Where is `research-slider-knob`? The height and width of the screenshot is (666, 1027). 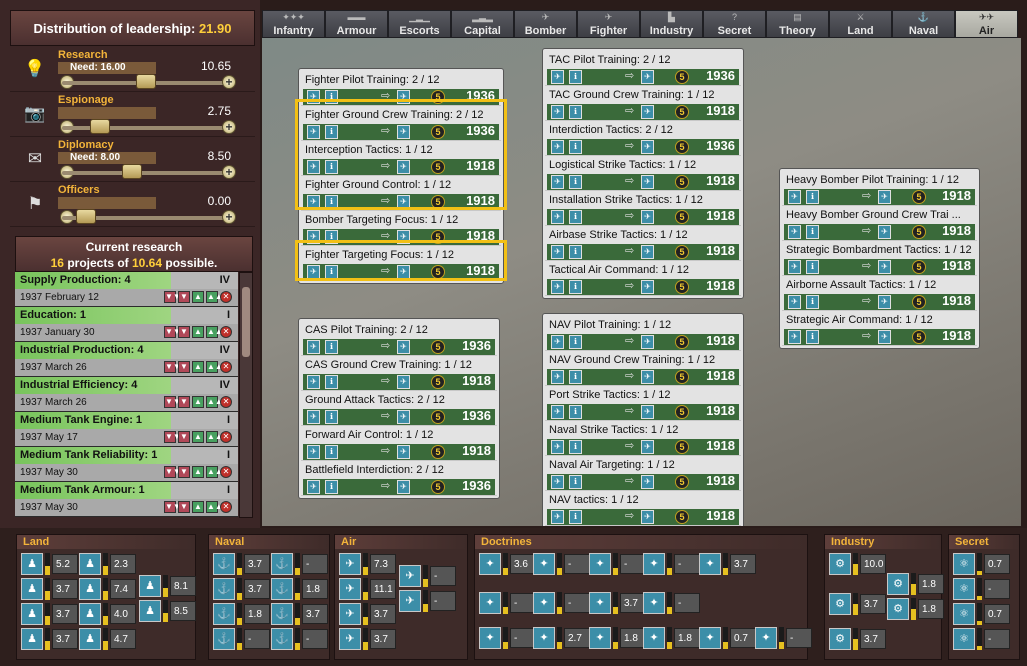
research-slider-knob is located at coordinates (146, 81).